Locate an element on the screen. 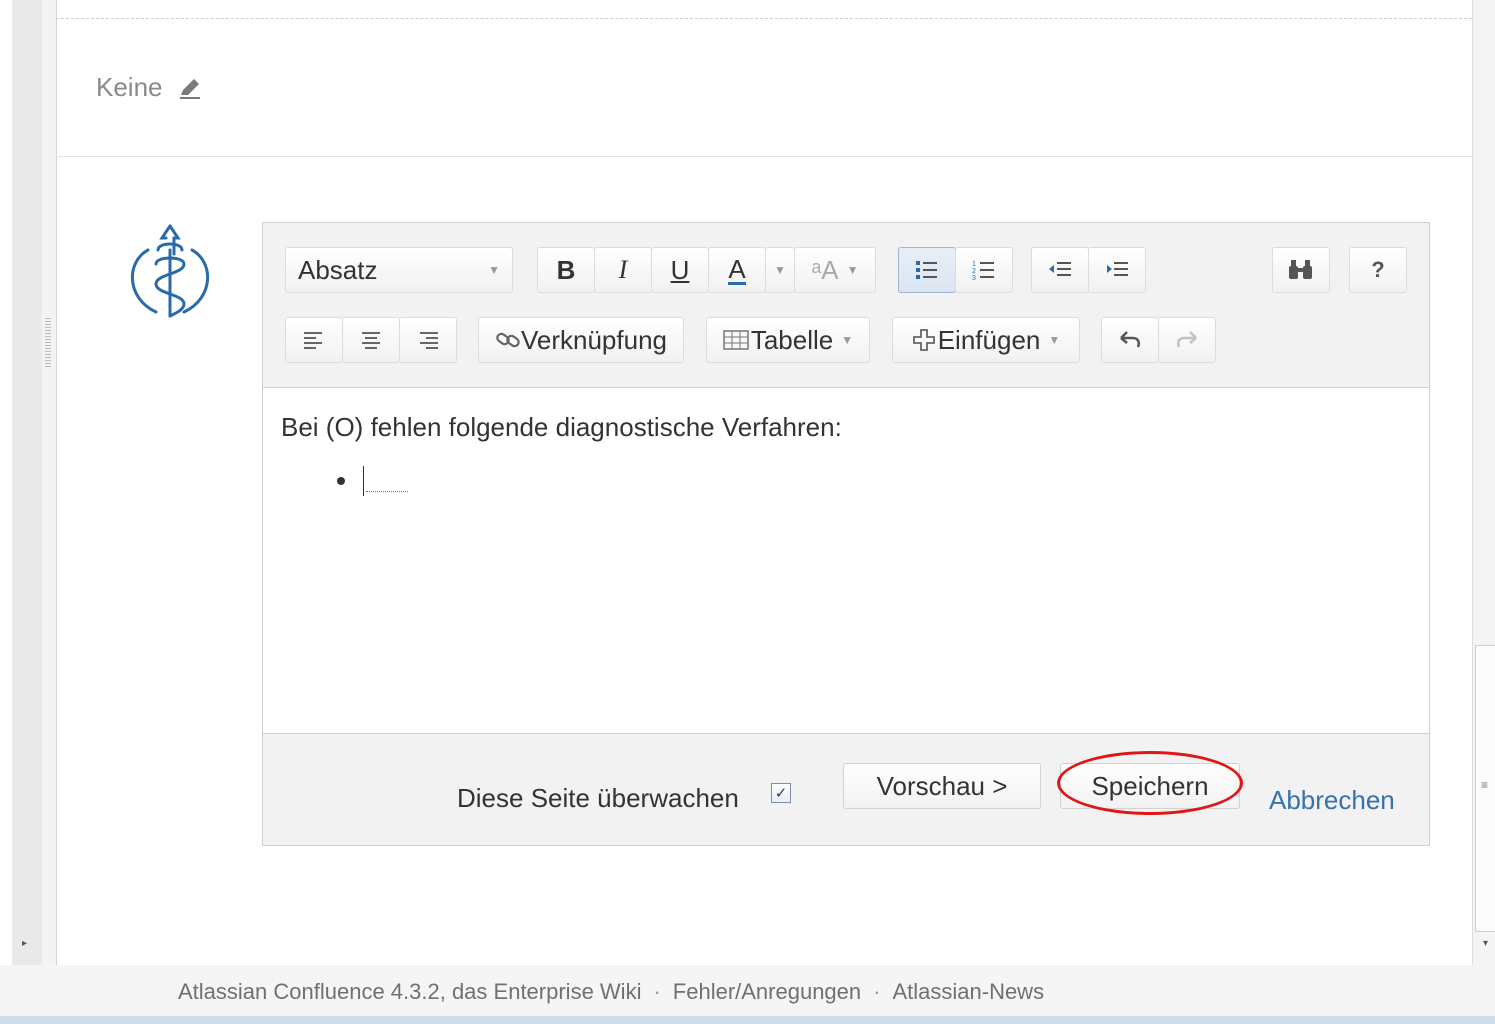 This screenshot has width=1495, height=1024. bold-button: B is located at coordinates (566, 270).